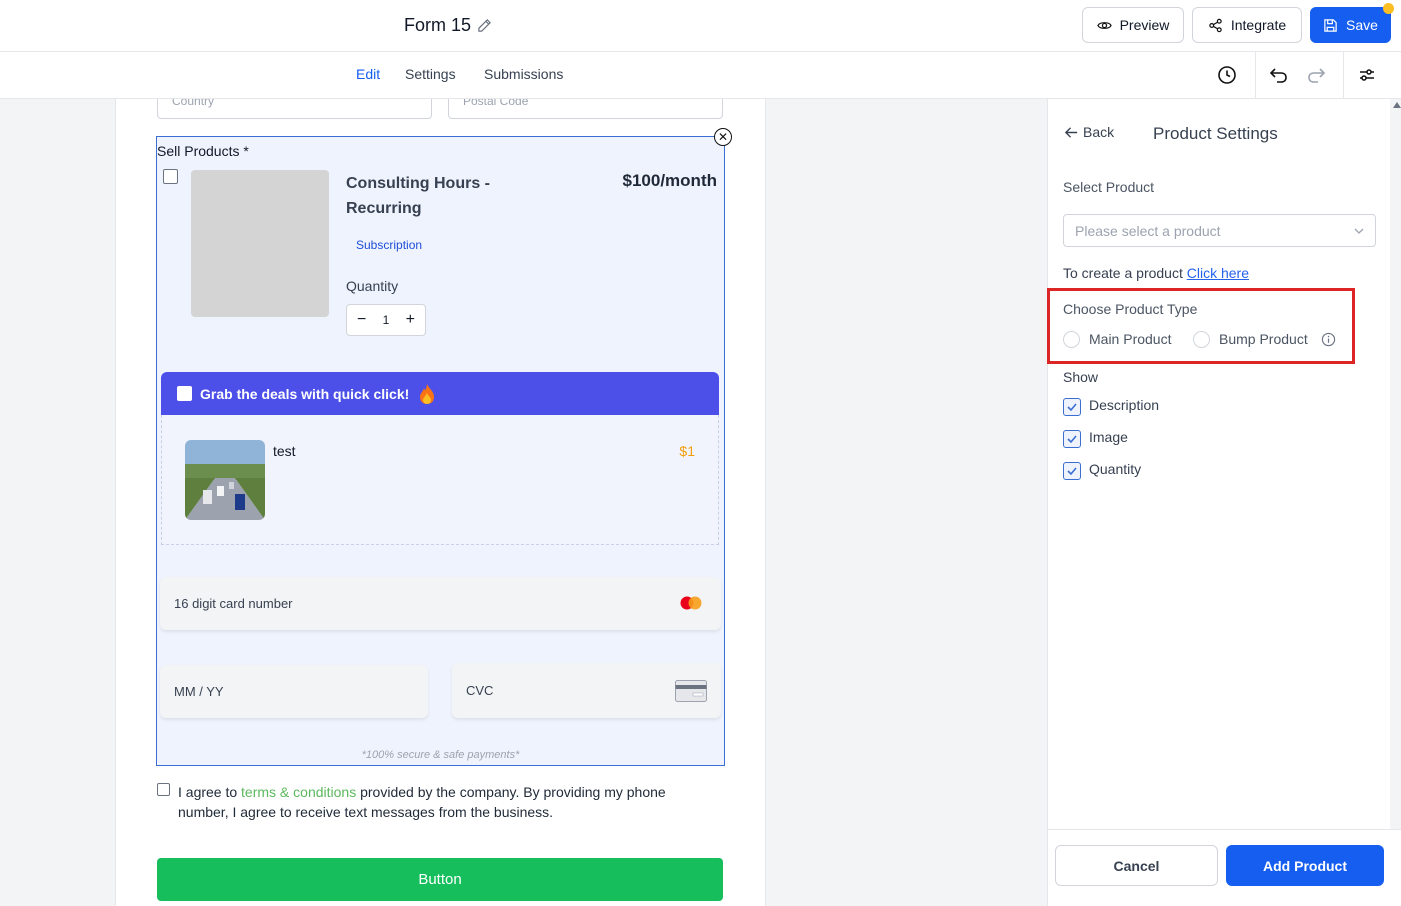 This screenshot has height=906, width=1401. Describe the element at coordinates (1215, 133) in the screenshot. I see `panel-title: Product Settings` at that location.